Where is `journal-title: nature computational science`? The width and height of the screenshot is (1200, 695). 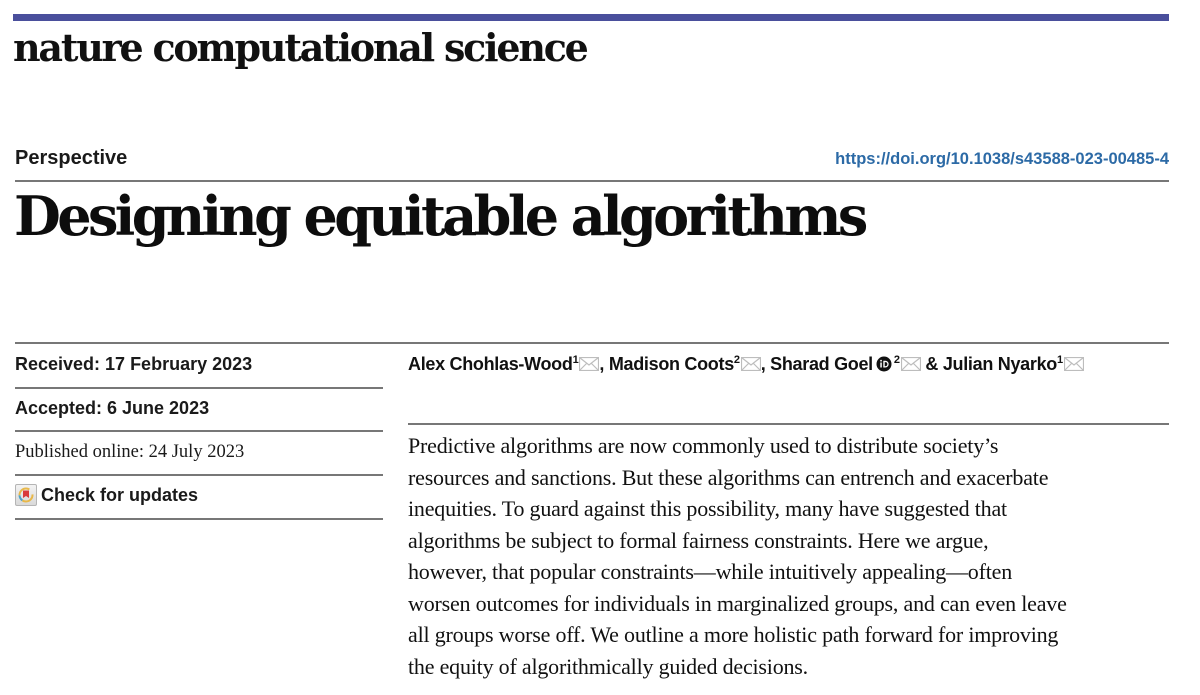
journal-title: nature computational science is located at coordinates (301, 47).